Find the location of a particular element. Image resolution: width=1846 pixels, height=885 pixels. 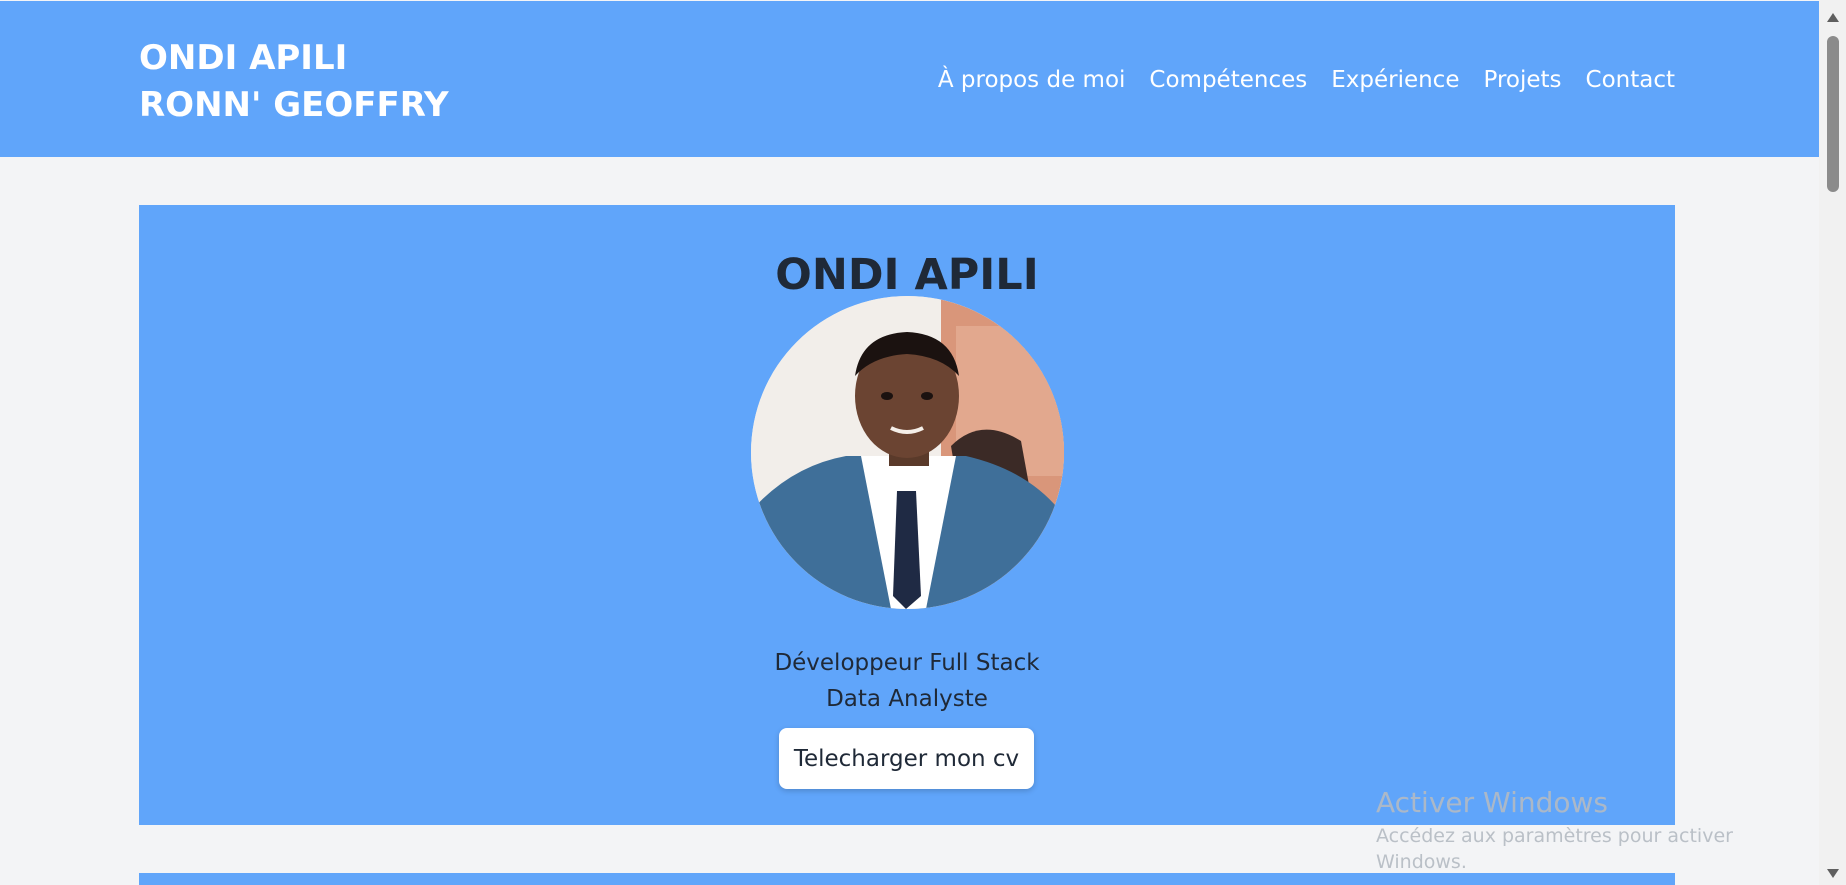

profile-photo is located at coordinates (907, 452).